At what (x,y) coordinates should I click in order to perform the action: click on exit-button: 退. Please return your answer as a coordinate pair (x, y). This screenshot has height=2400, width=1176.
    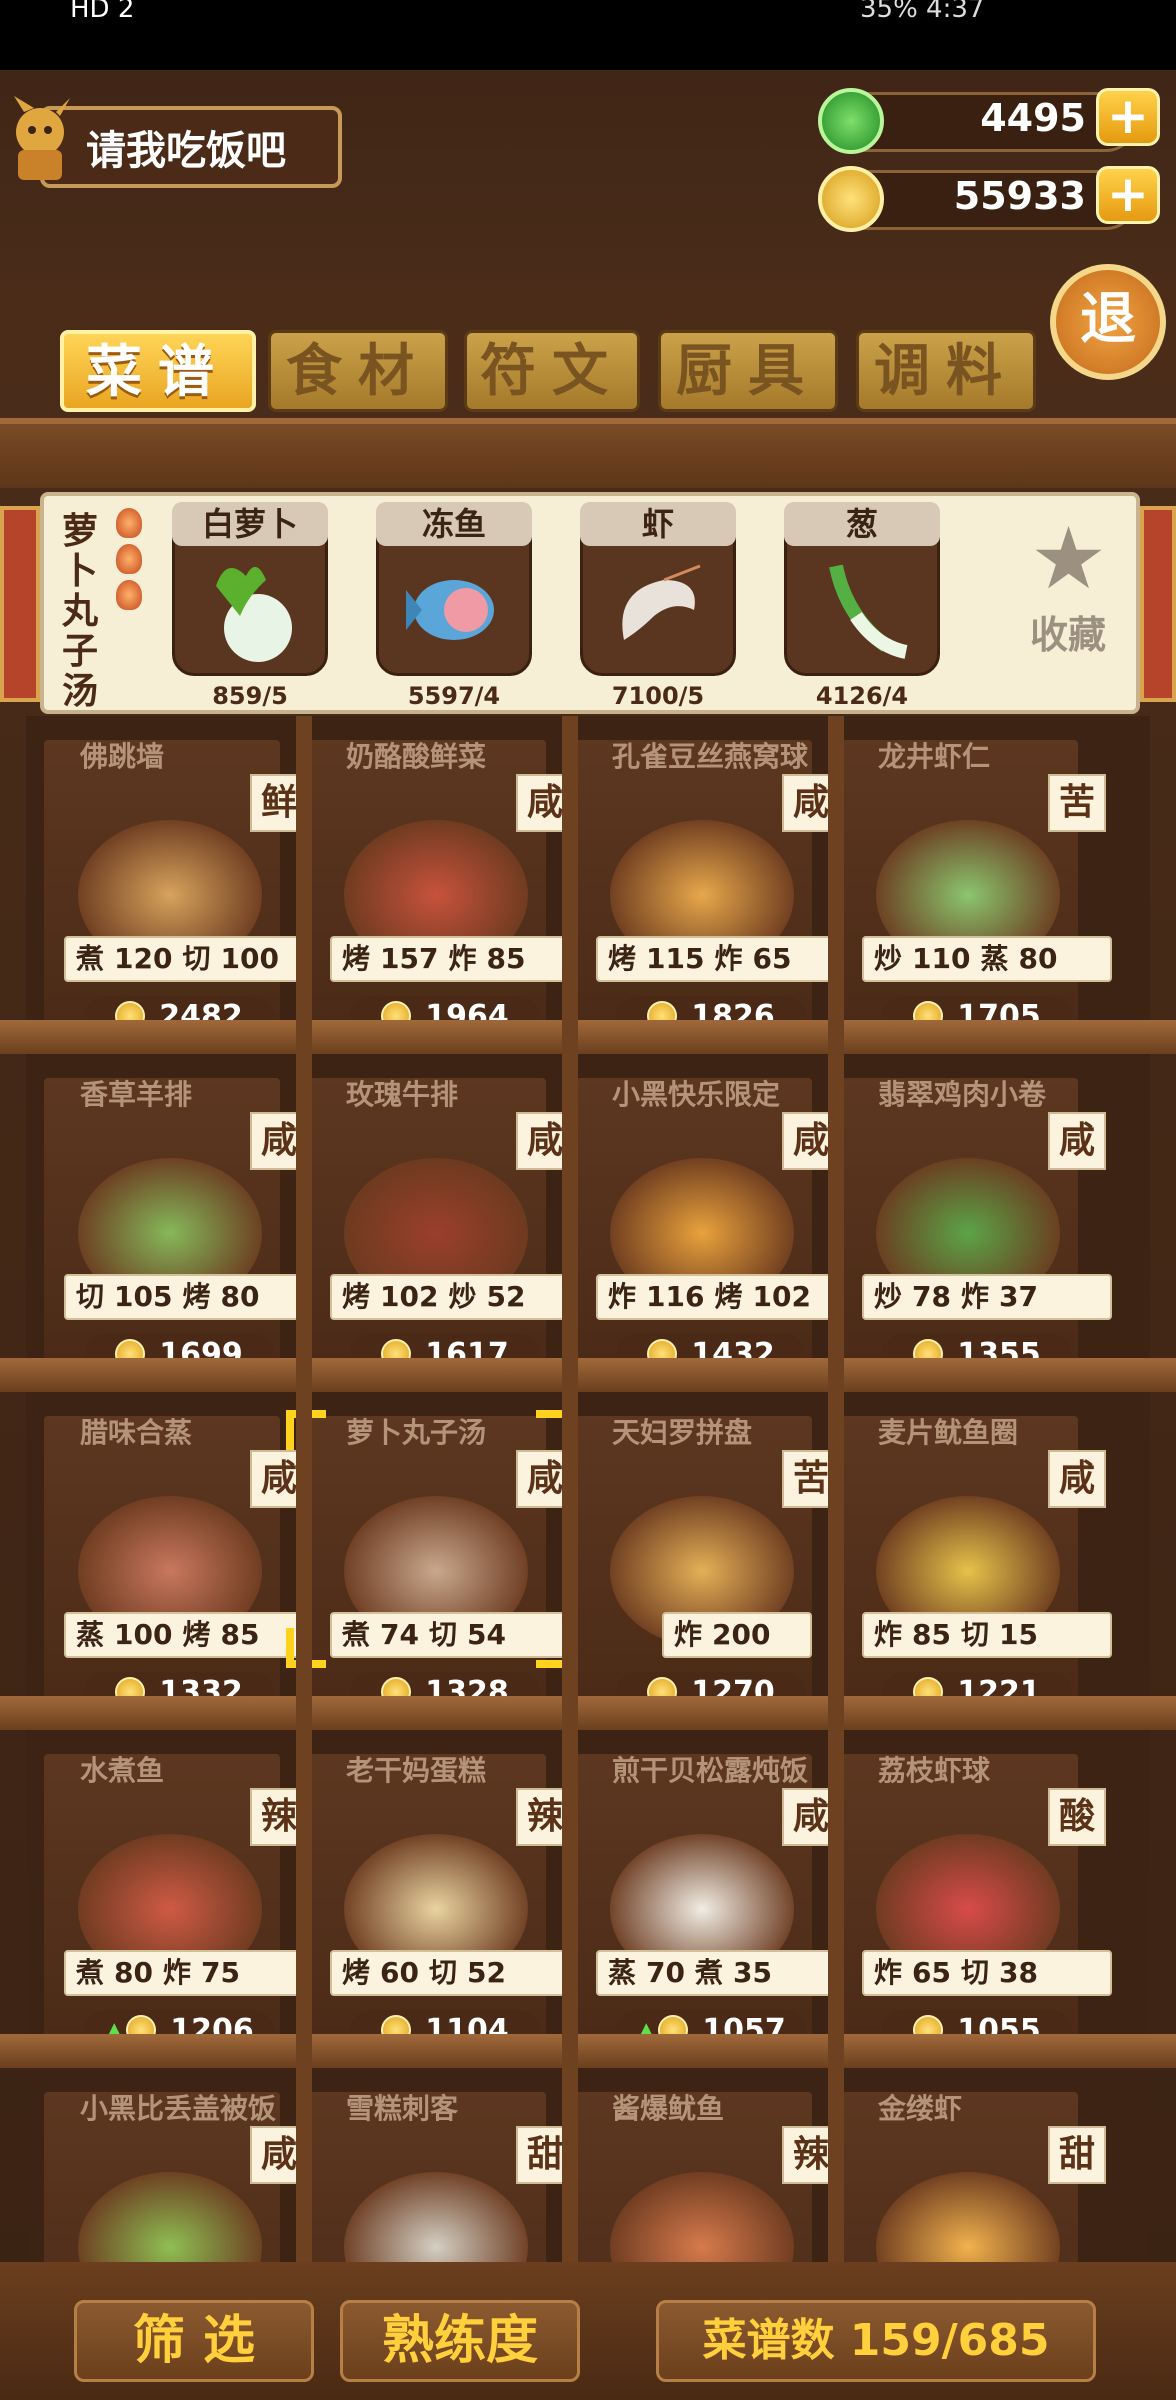
    Looking at the image, I should click on (1108, 322).